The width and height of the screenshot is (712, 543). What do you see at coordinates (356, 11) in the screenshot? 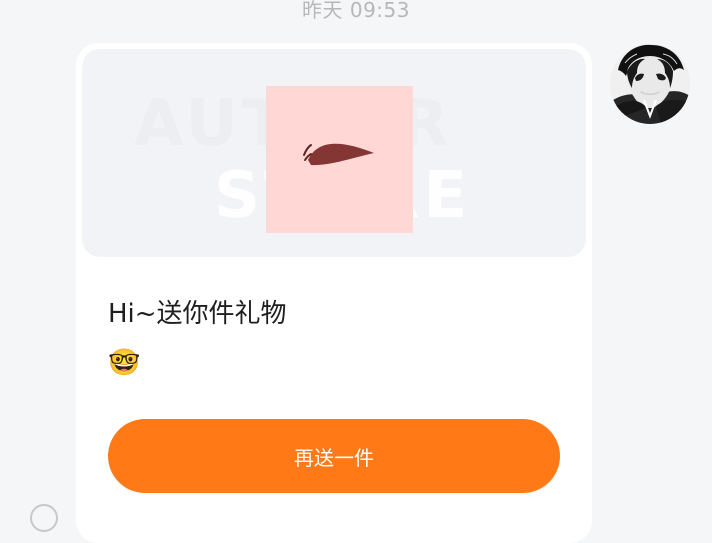
I see `message-timestamp: 昨天 09:53` at bounding box center [356, 11].